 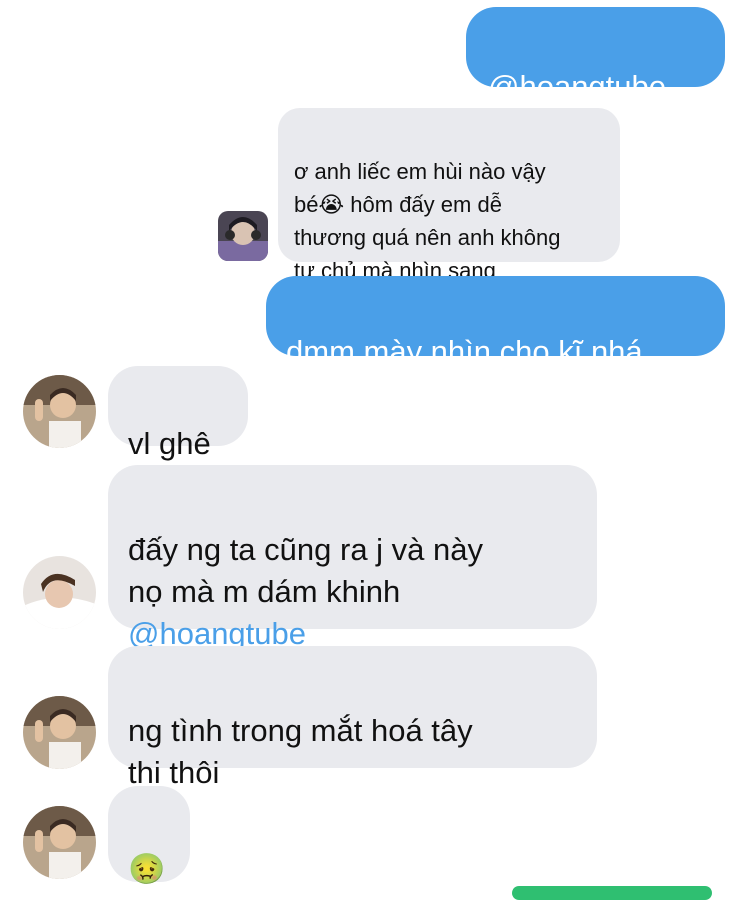 What do you see at coordinates (178, 413) in the screenshot?
I see `incoming-message-bubble: vl ghê` at bounding box center [178, 413].